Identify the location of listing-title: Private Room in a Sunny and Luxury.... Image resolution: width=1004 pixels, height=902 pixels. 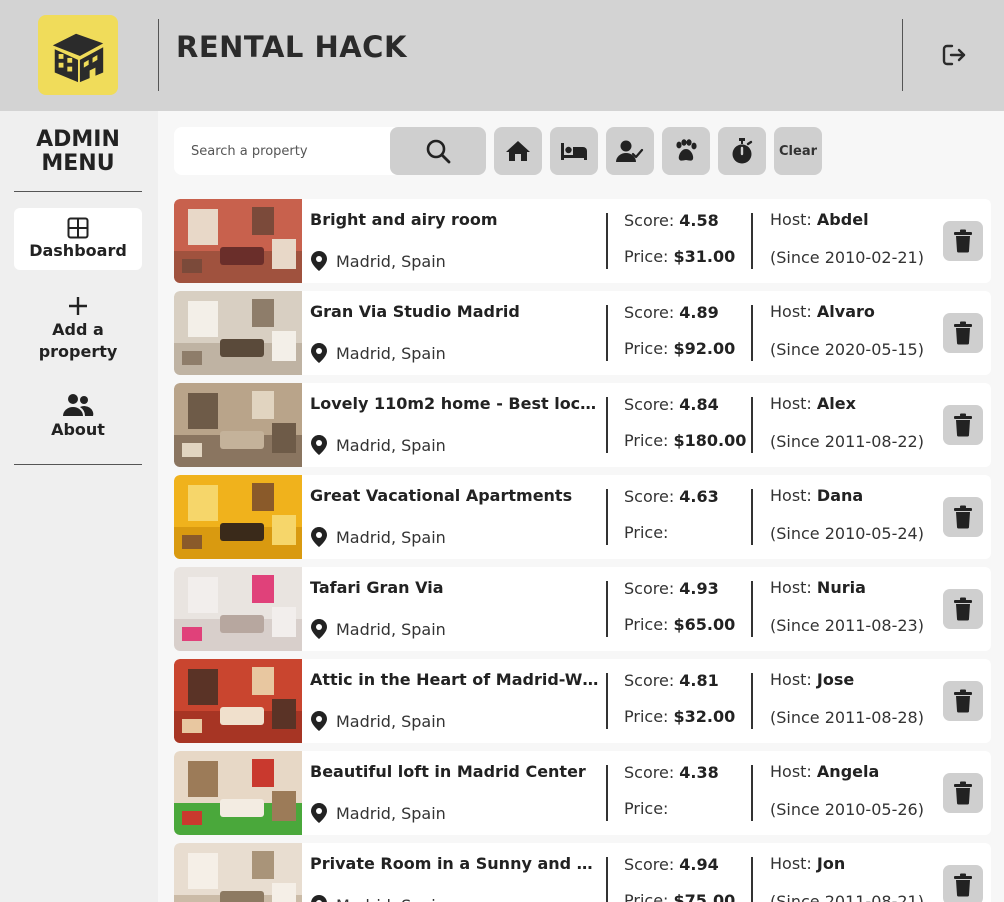
(456, 863).